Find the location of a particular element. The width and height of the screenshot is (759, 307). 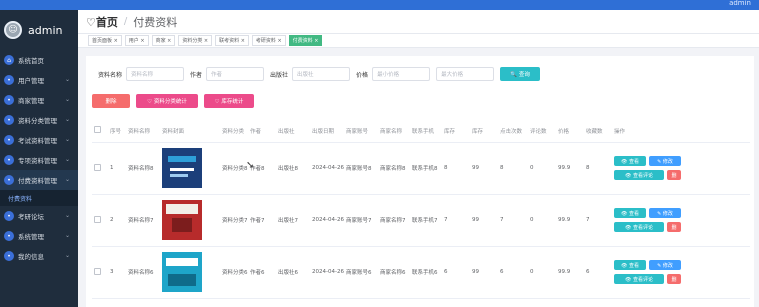

cell-favs: 7 is located at coordinates (598, 220).